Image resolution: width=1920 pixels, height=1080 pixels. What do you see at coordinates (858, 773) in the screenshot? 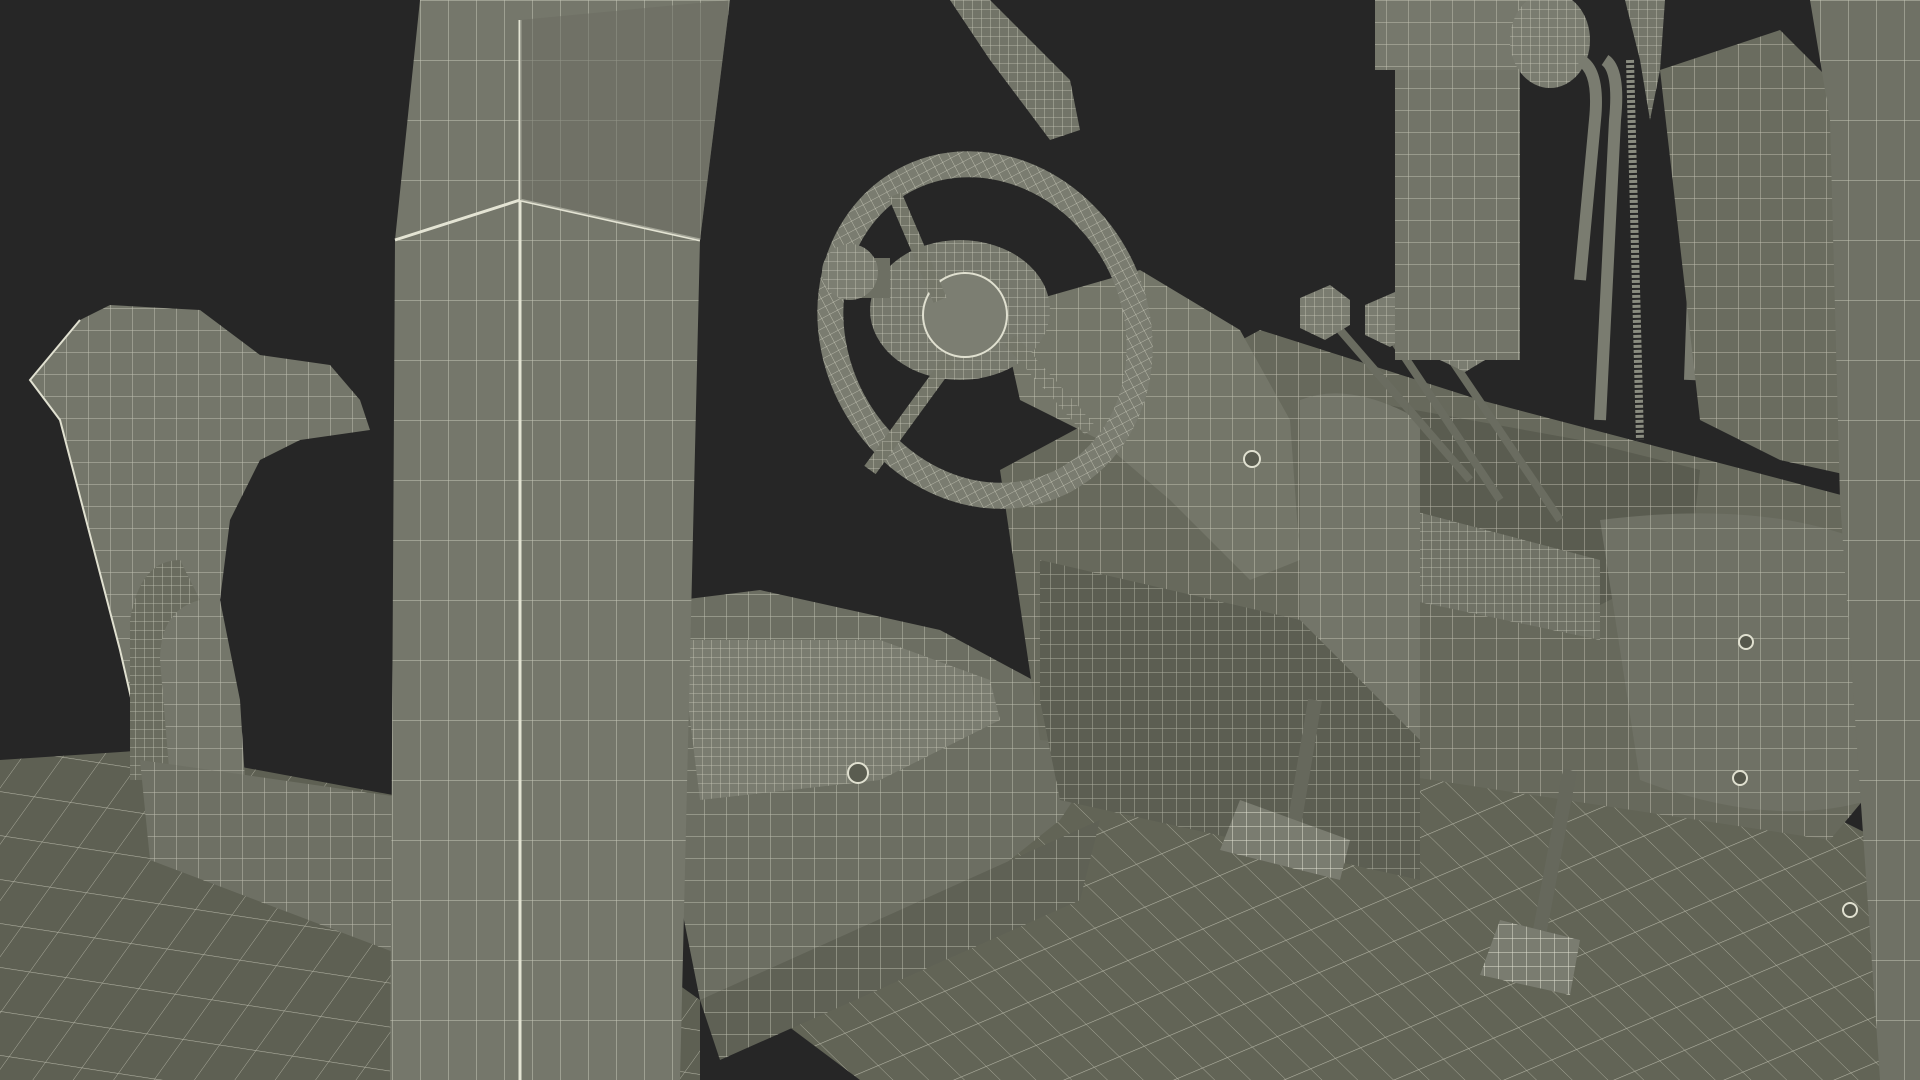
I see `console-bolt` at bounding box center [858, 773].